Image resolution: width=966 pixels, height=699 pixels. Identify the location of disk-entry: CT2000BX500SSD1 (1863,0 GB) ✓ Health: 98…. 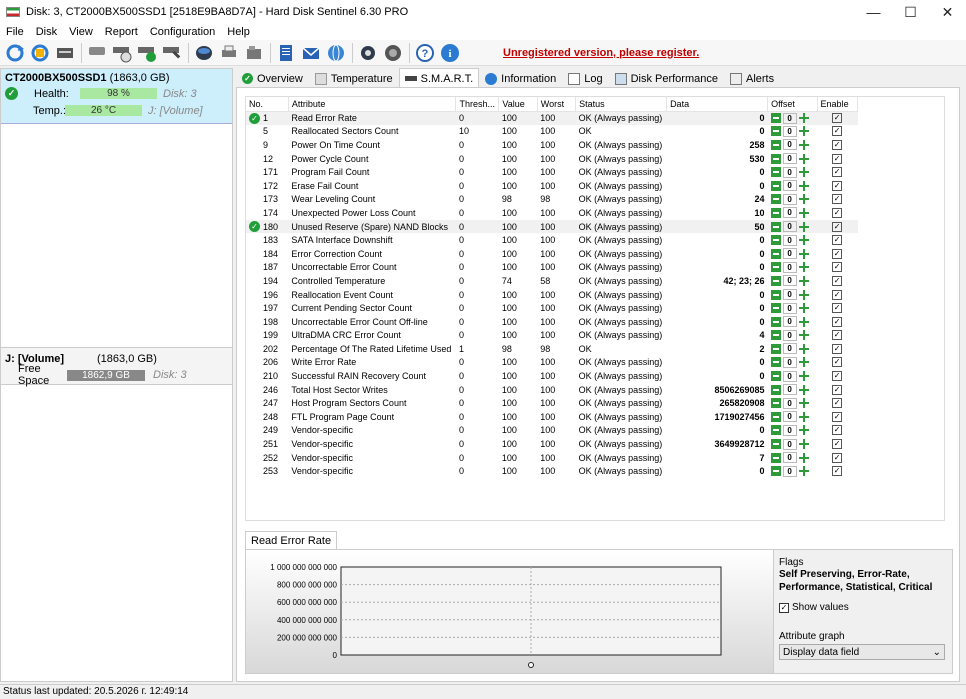
(116, 96).